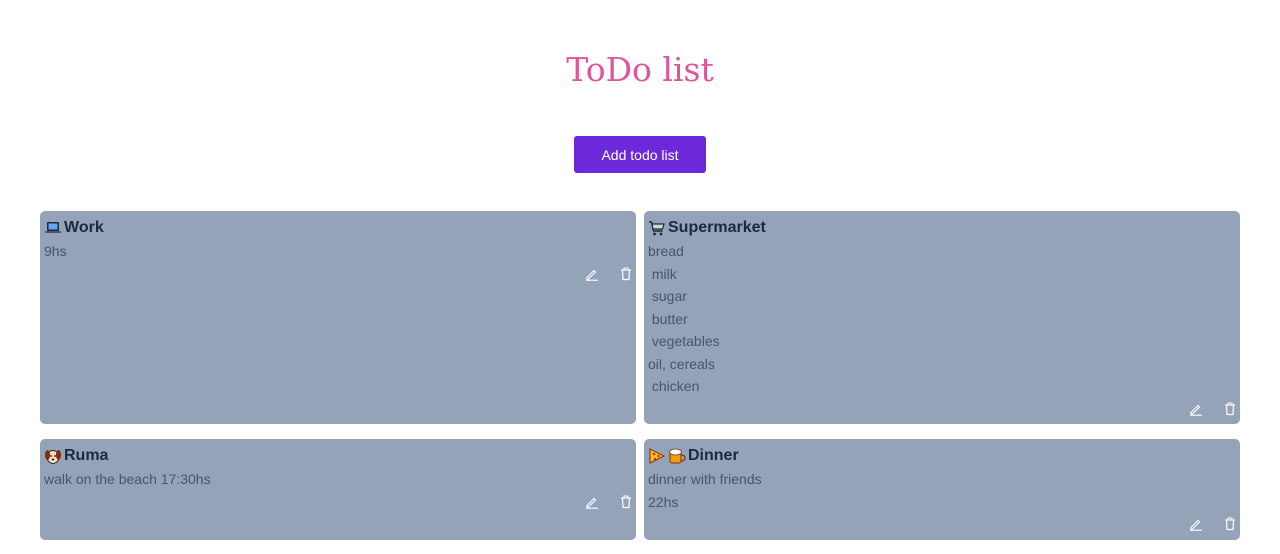  What do you see at coordinates (668, 318) in the screenshot?
I see `card-line: butter` at bounding box center [668, 318].